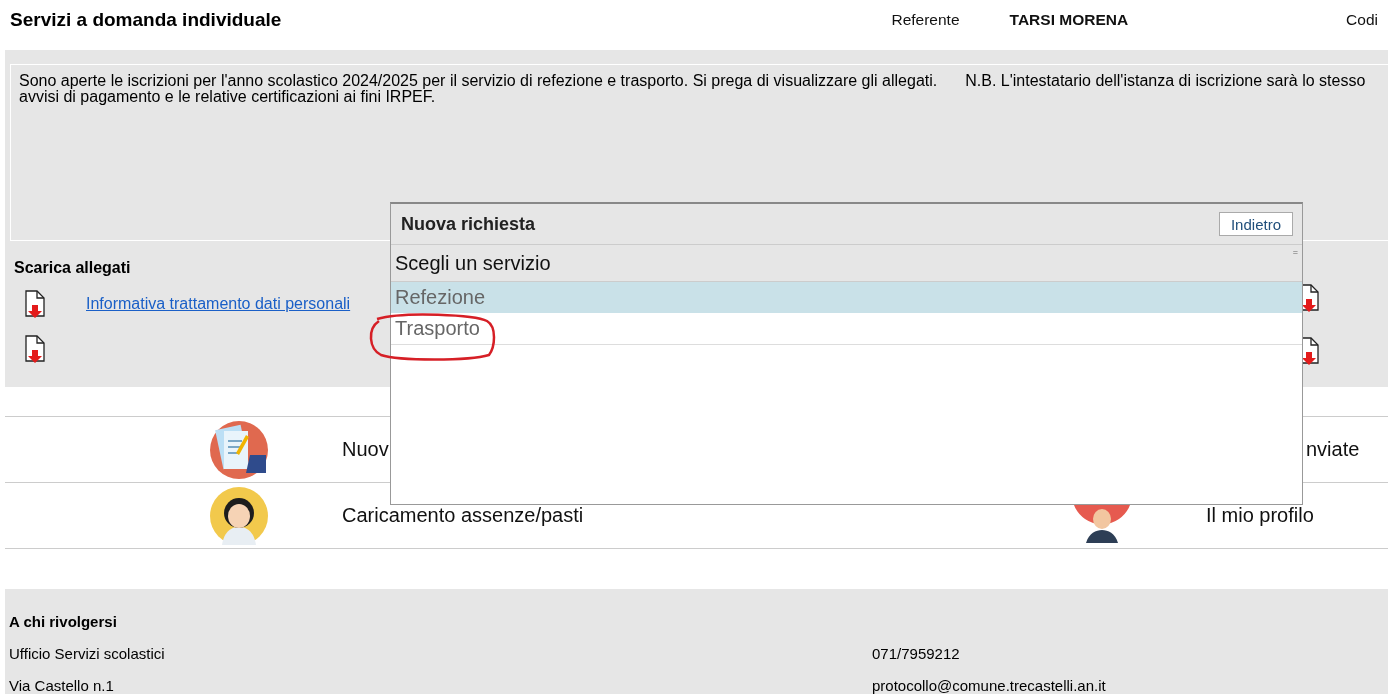 The image size is (1388, 694). Describe the element at coordinates (846, 297) in the screenshot. I see `service-option: Refezione` at that location.